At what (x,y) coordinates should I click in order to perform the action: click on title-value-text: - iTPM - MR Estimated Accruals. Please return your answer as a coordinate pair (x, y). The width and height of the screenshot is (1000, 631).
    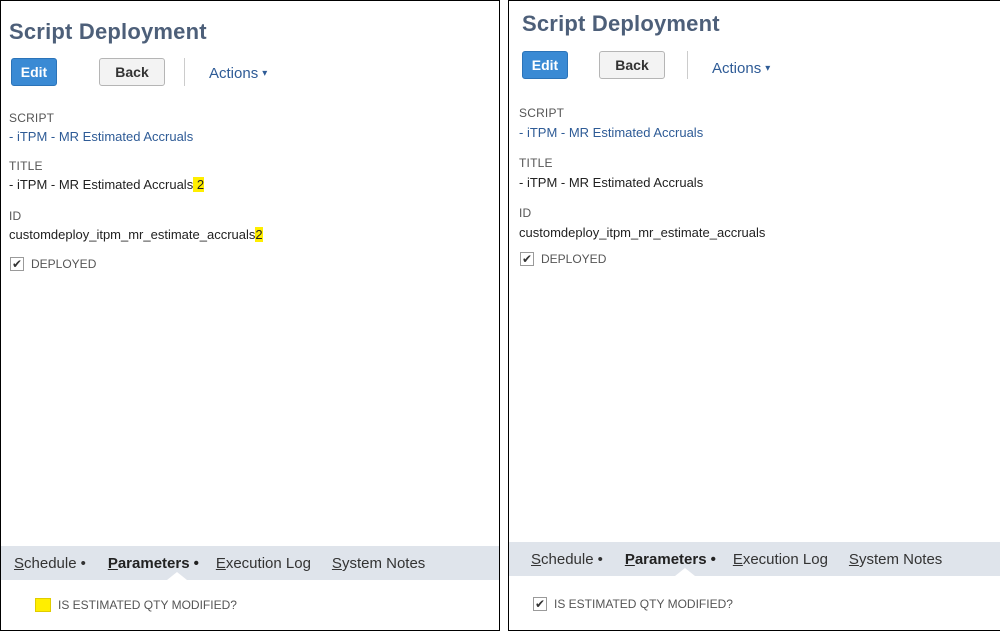
    Looking at the image, I should click on (101, 184).